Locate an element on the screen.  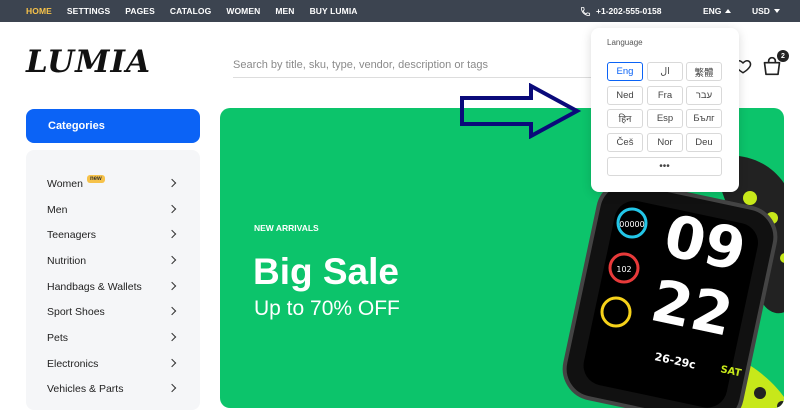
category-sport-shoes: Sport Shoes is located at coordinates (112, 312).